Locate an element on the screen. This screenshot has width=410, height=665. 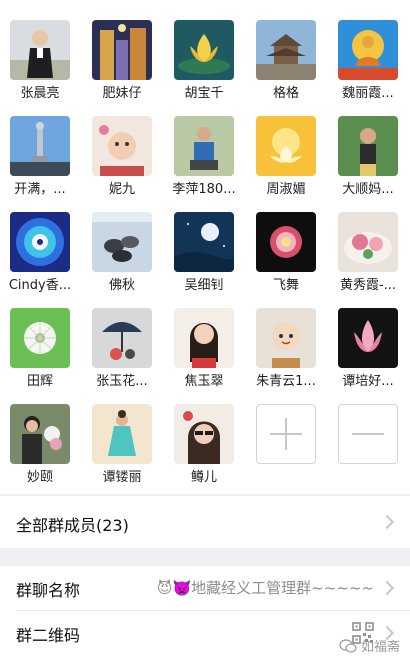
group-name-row: 群聊名称 😈👿地藏经义工管理群~~~~~ is located at coordinates (205, 588).